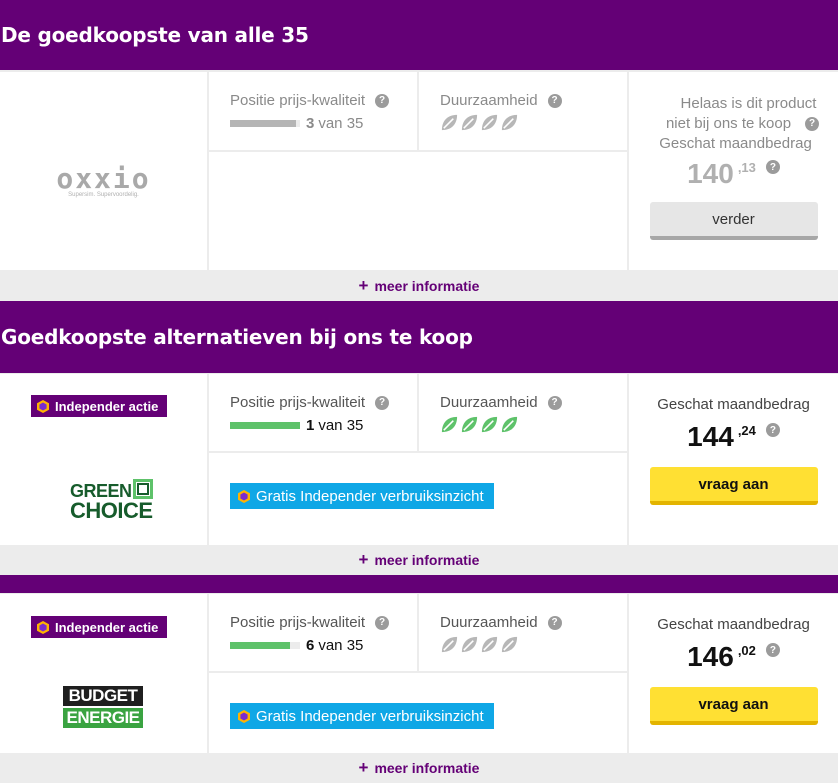 The width and height of the screenshot is (838, 783). I want to click on badge-label: Independer actie, so click(107, 627).